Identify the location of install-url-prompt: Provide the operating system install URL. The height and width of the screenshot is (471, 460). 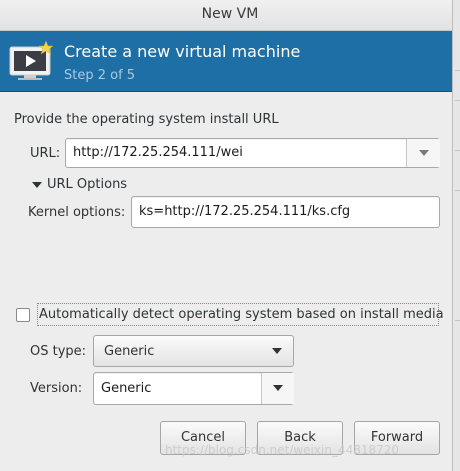
(146, 119).